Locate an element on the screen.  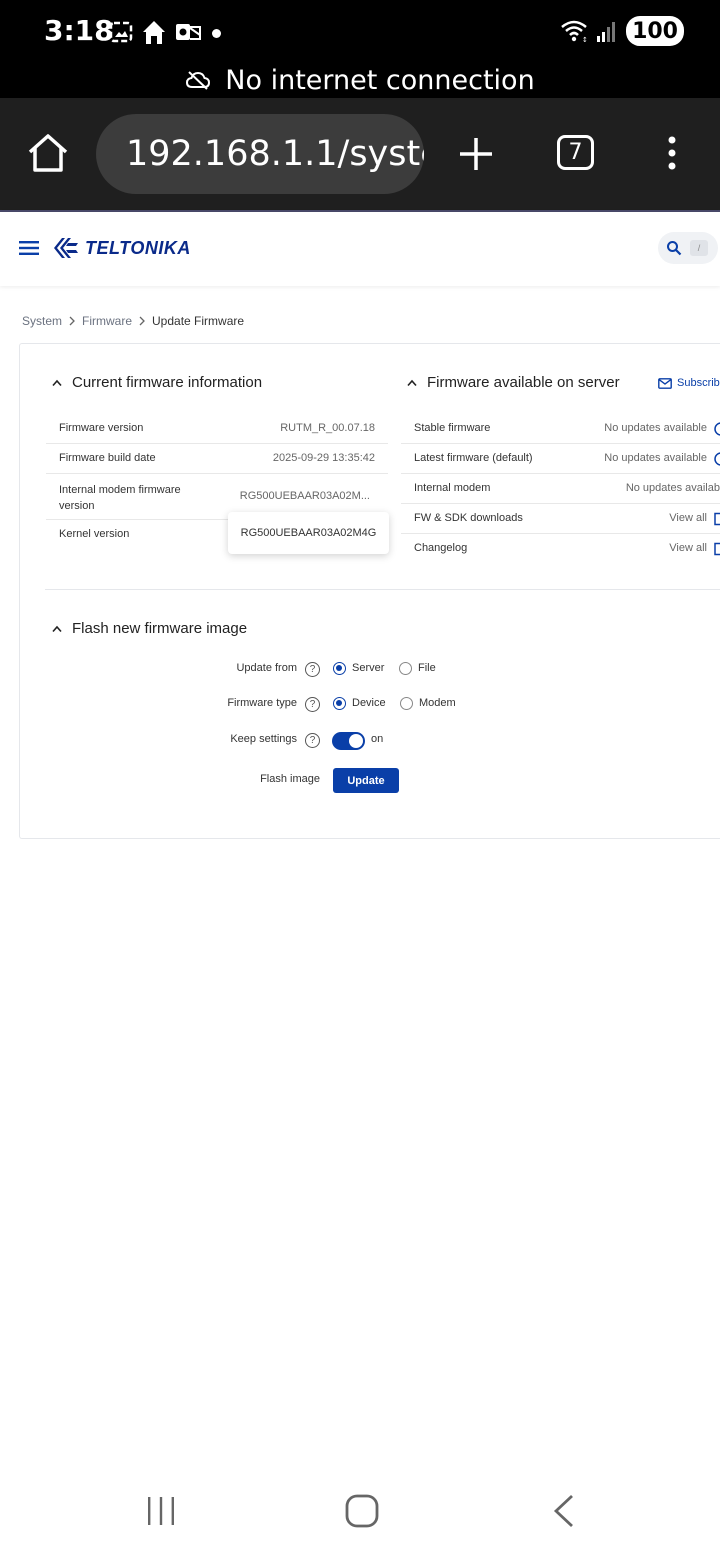
row-label: Latest firmware (default) is located at coordinates (473, 458).